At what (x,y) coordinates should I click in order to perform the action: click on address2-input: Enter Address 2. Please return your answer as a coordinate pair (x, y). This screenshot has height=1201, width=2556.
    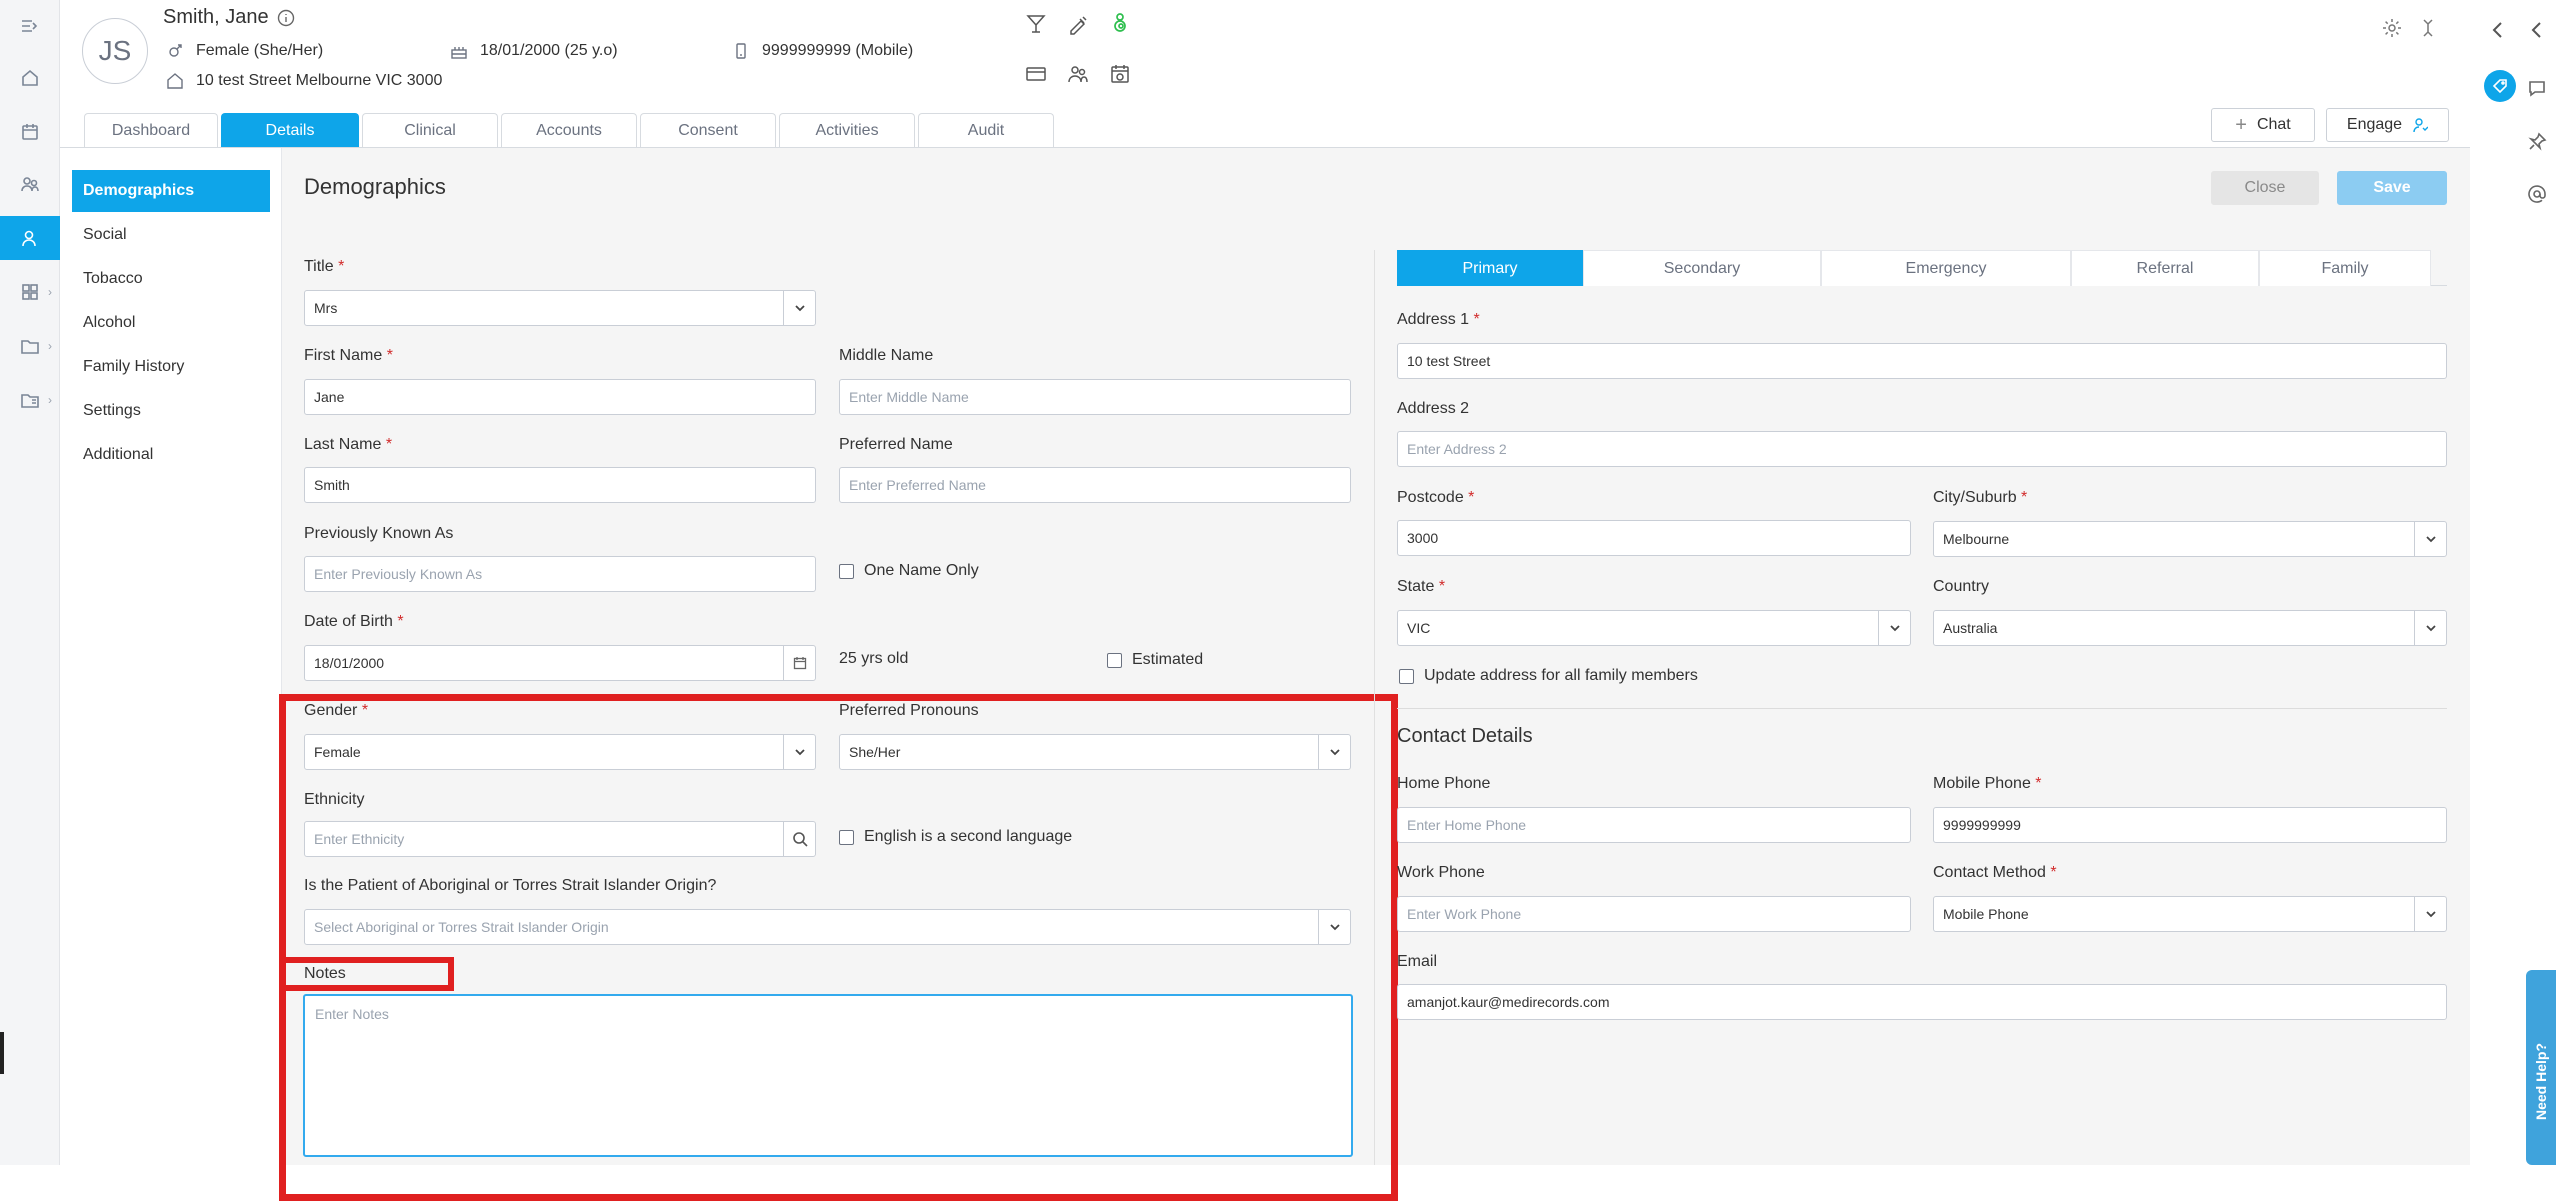
    Looking at the image, I should click on (1922, 449).